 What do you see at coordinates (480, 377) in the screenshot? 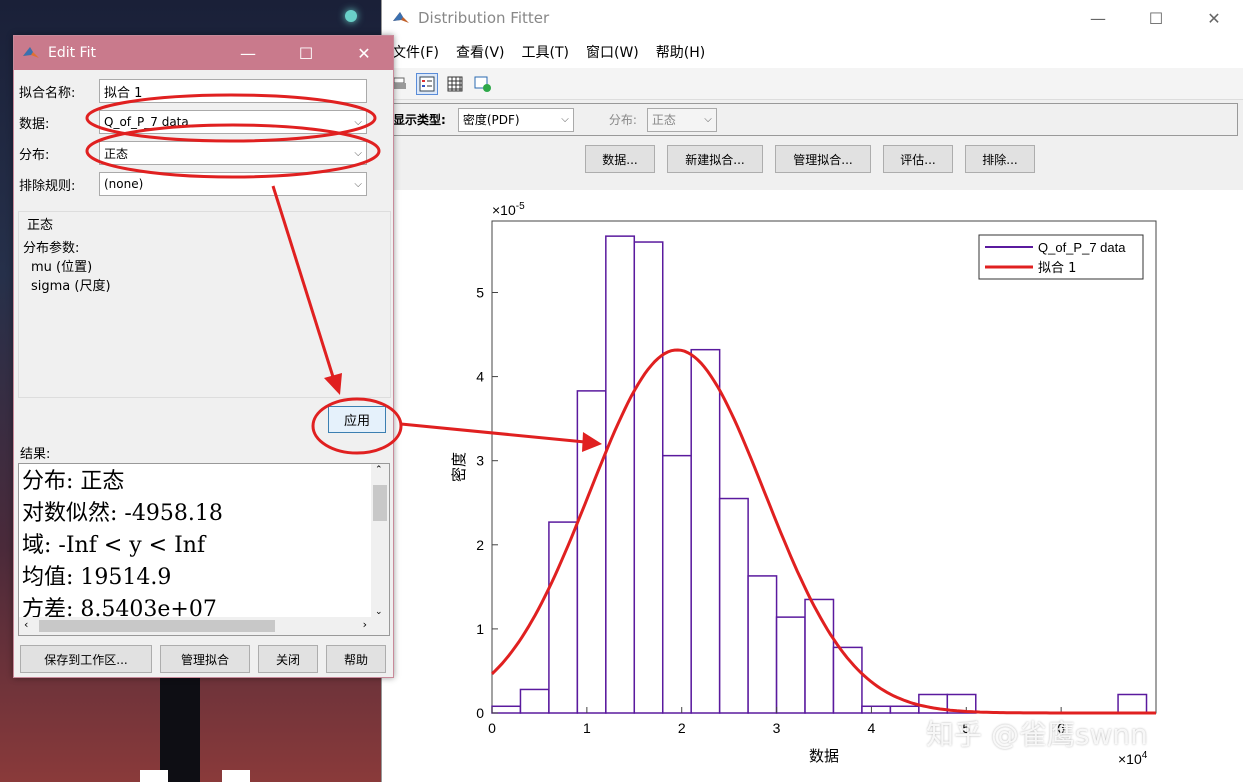
I see `y-tick-label: 4` at bounding box center [480, 377].